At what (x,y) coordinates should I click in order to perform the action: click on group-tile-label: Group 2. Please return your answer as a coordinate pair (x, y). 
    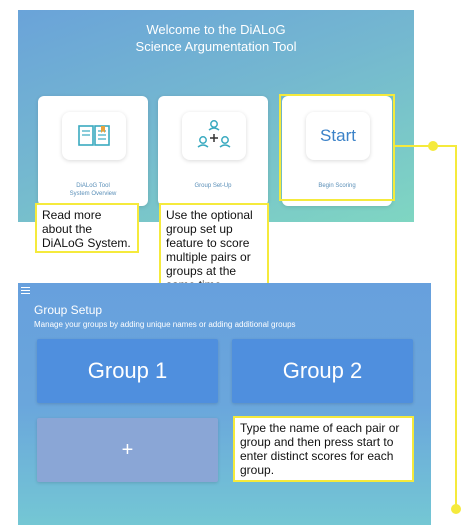
    Looking at the image, I should click on (322, 370).